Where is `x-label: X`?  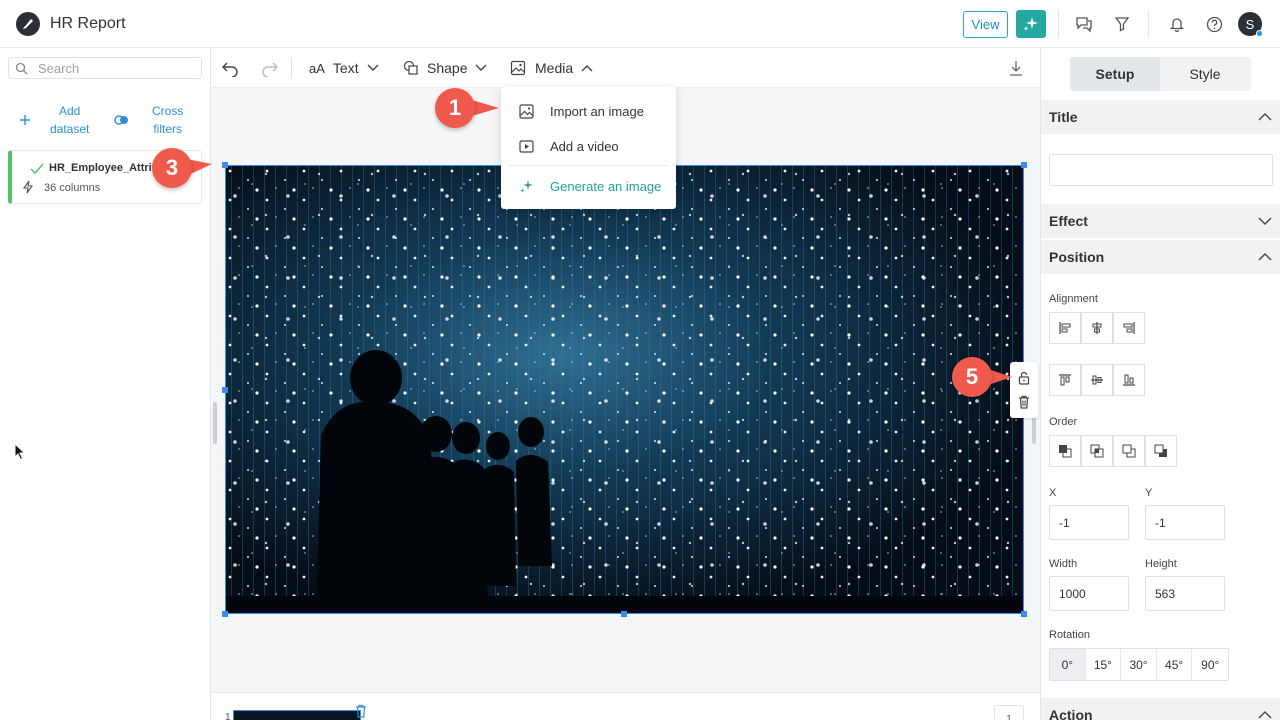
x-label: X is located at coordinates (1053, 493).